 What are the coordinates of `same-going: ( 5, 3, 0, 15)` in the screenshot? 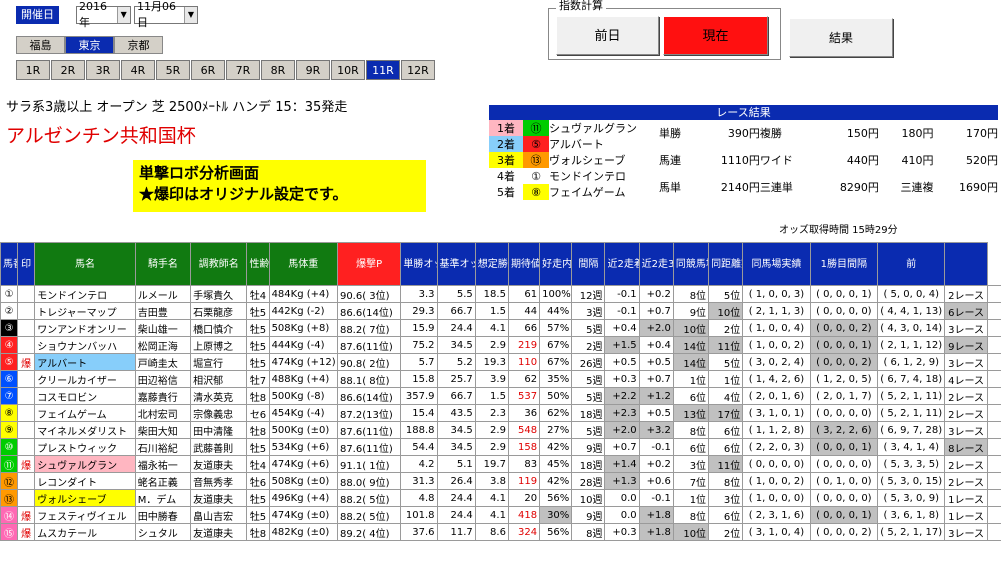 It's located at (911, 481).